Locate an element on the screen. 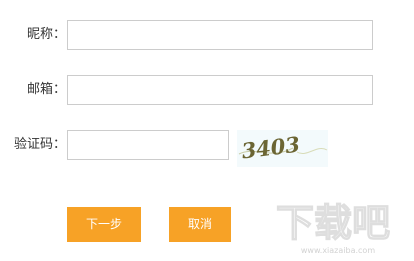 This screenshot has height=261, width=414. next-step-button: 下一步 is located at coordinates (104, 224).